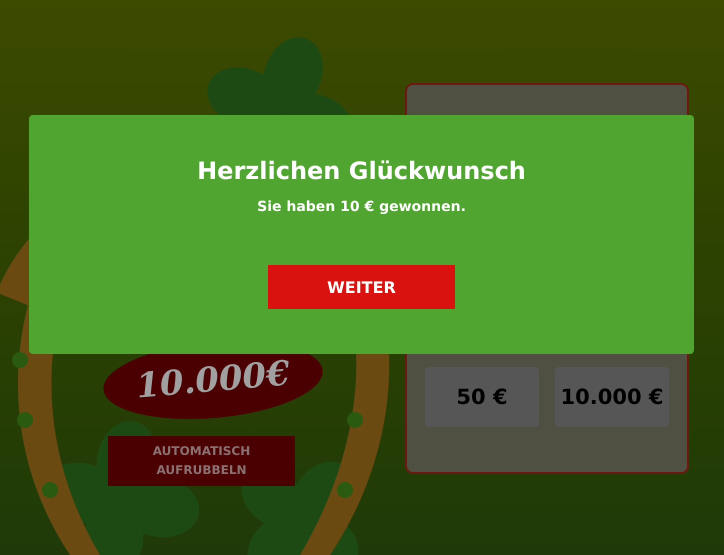 The image size is (724, 555). Describe the element at coordinates (361, 207) in the screenshot. I see `dialog-message: Sie haben 10 € gewonnen.` at that location.